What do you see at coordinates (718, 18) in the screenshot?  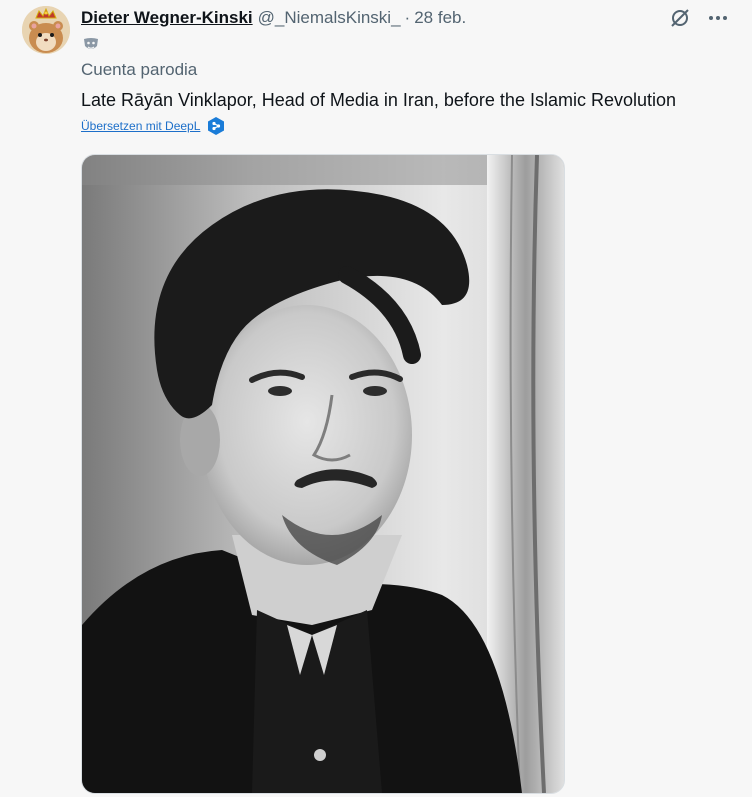 I see `more-icon` at bounding box center [718, 18].